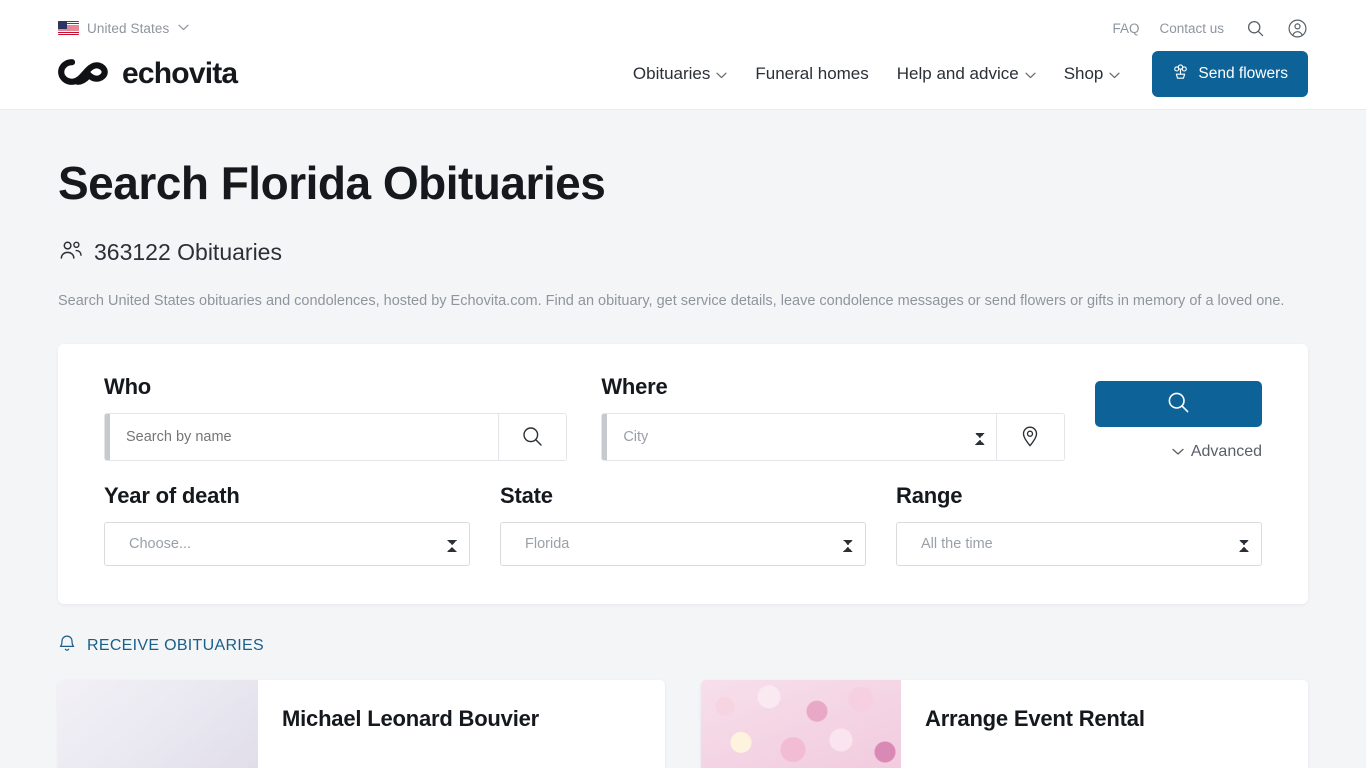 This screenshot has height=768, width=1366. I want to click on state-label: State, so click(526, 495).